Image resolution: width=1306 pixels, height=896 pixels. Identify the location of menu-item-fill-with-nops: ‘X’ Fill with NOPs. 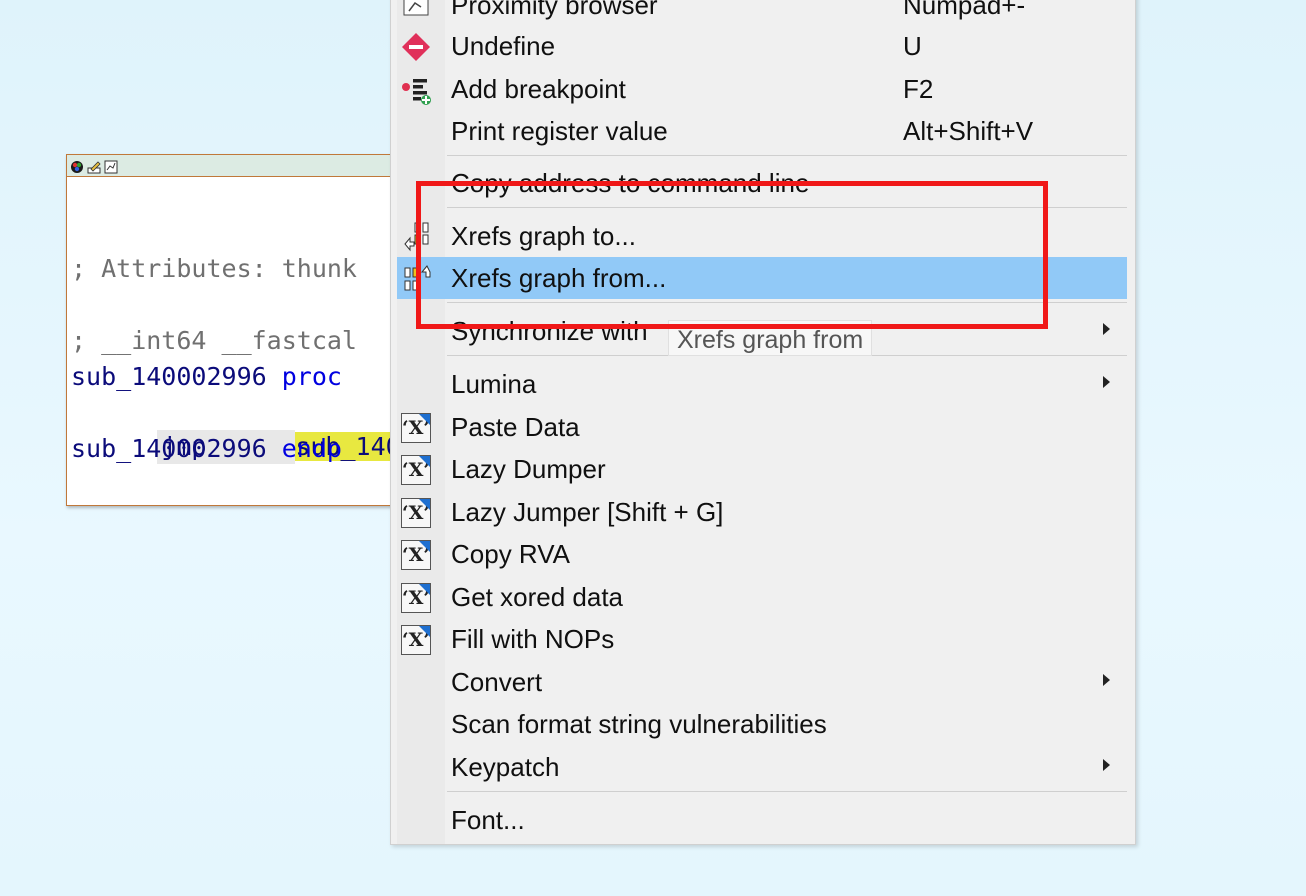
(762, 639).